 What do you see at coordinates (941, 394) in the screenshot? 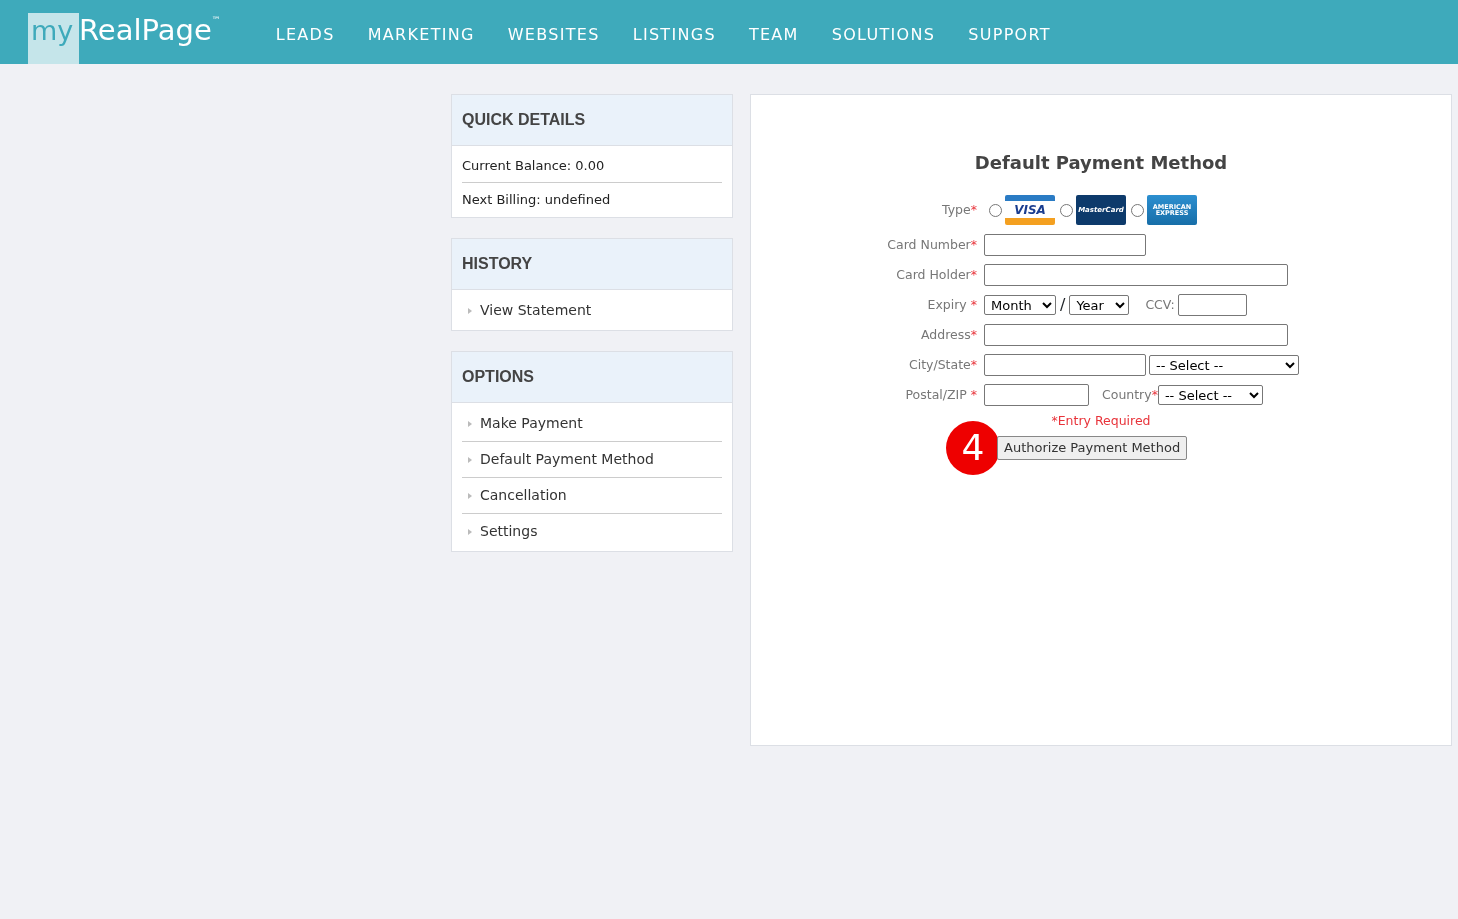
I see `field-label: Postal/ZIP *` at bounding box center [941, 394].